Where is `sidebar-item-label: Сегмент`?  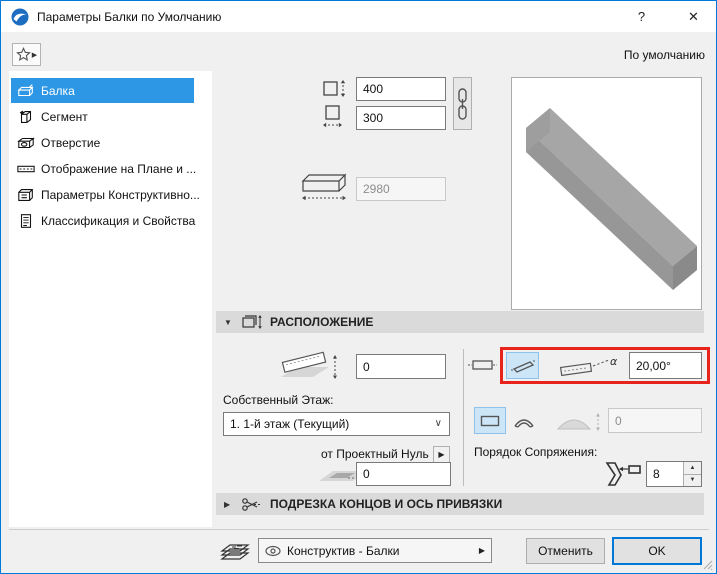 sidebar-item-label: Сегмент is located at coordinates (64, 116).